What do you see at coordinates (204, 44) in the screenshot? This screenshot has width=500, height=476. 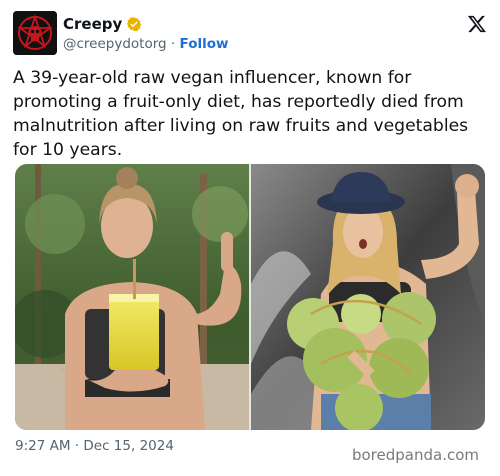 I see `follow-button: Follow` at bounding box center [204, 44].